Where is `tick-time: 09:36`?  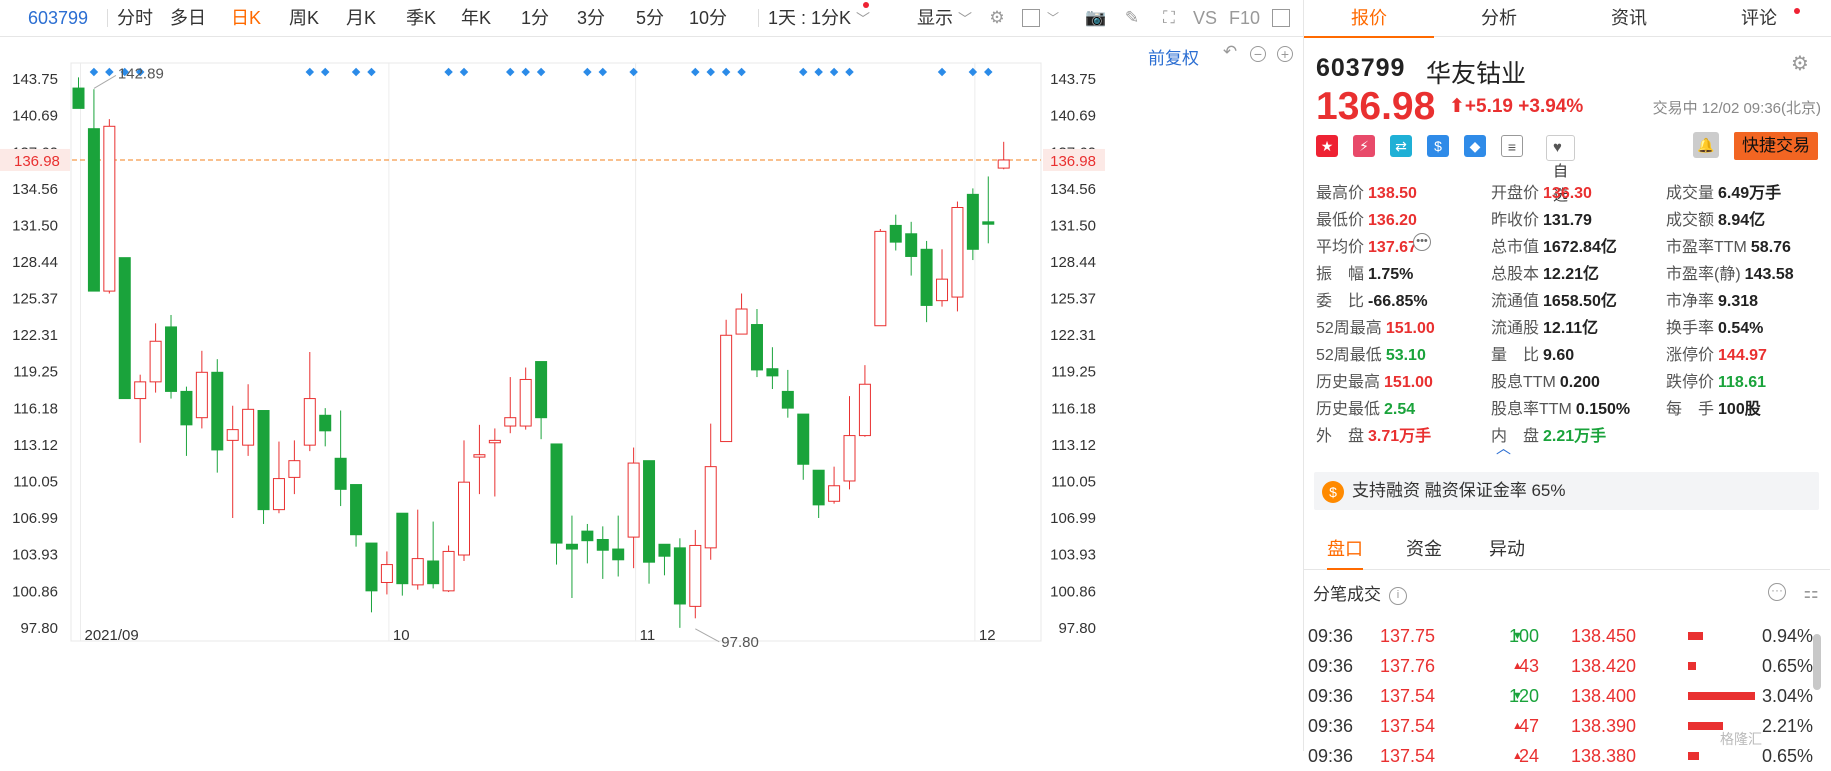 tick-time: 09:36 is located at coordinates (1331, 756).